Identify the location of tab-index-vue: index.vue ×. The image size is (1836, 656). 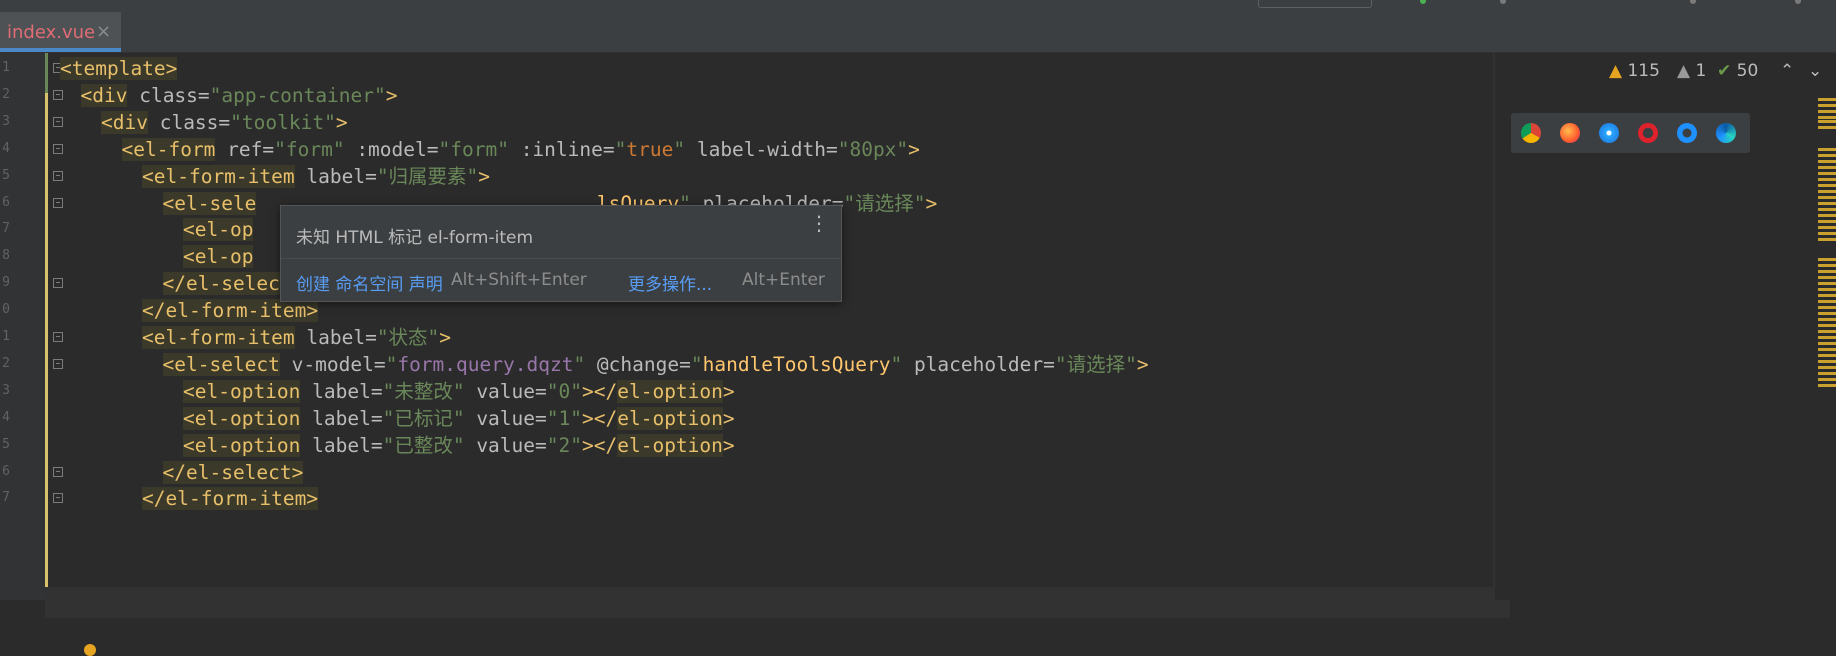
(60, 32).